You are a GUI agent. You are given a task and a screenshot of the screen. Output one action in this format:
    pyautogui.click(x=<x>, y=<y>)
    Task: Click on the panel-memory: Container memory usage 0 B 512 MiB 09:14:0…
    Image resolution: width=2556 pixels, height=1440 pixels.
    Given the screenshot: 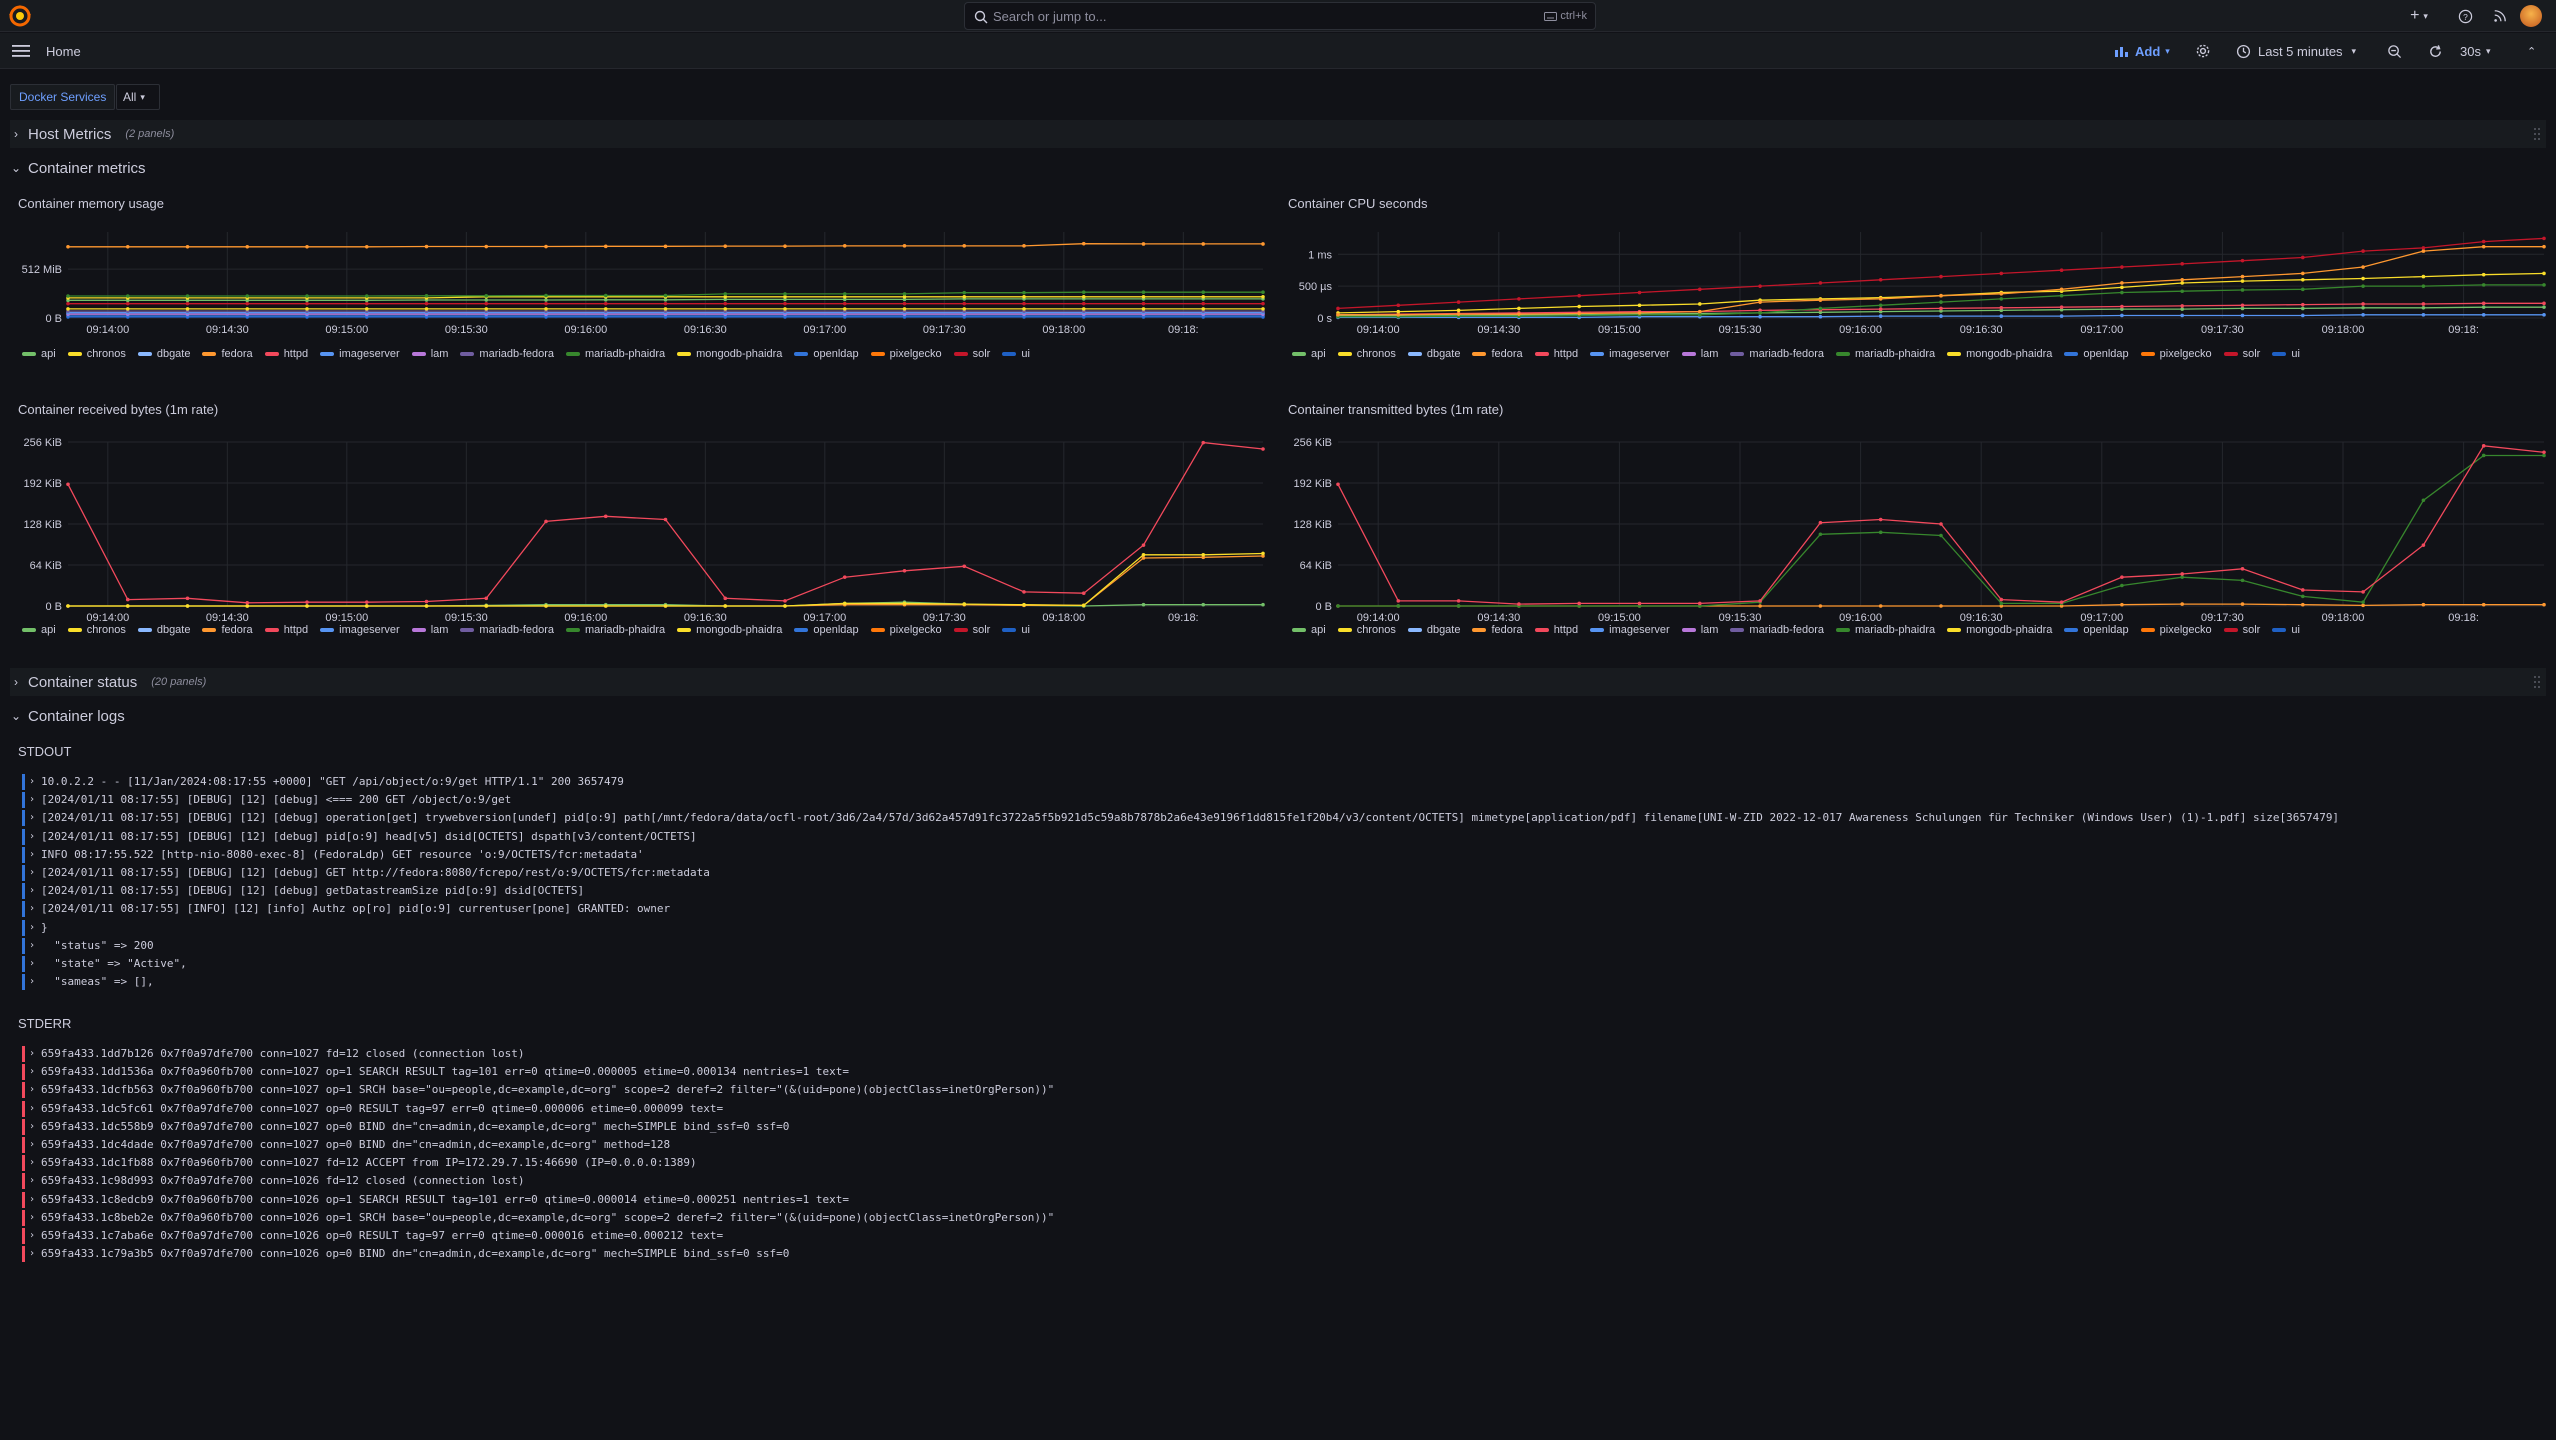 What is the action you would take?
    pyautogui.click(x=637, y=282)
    